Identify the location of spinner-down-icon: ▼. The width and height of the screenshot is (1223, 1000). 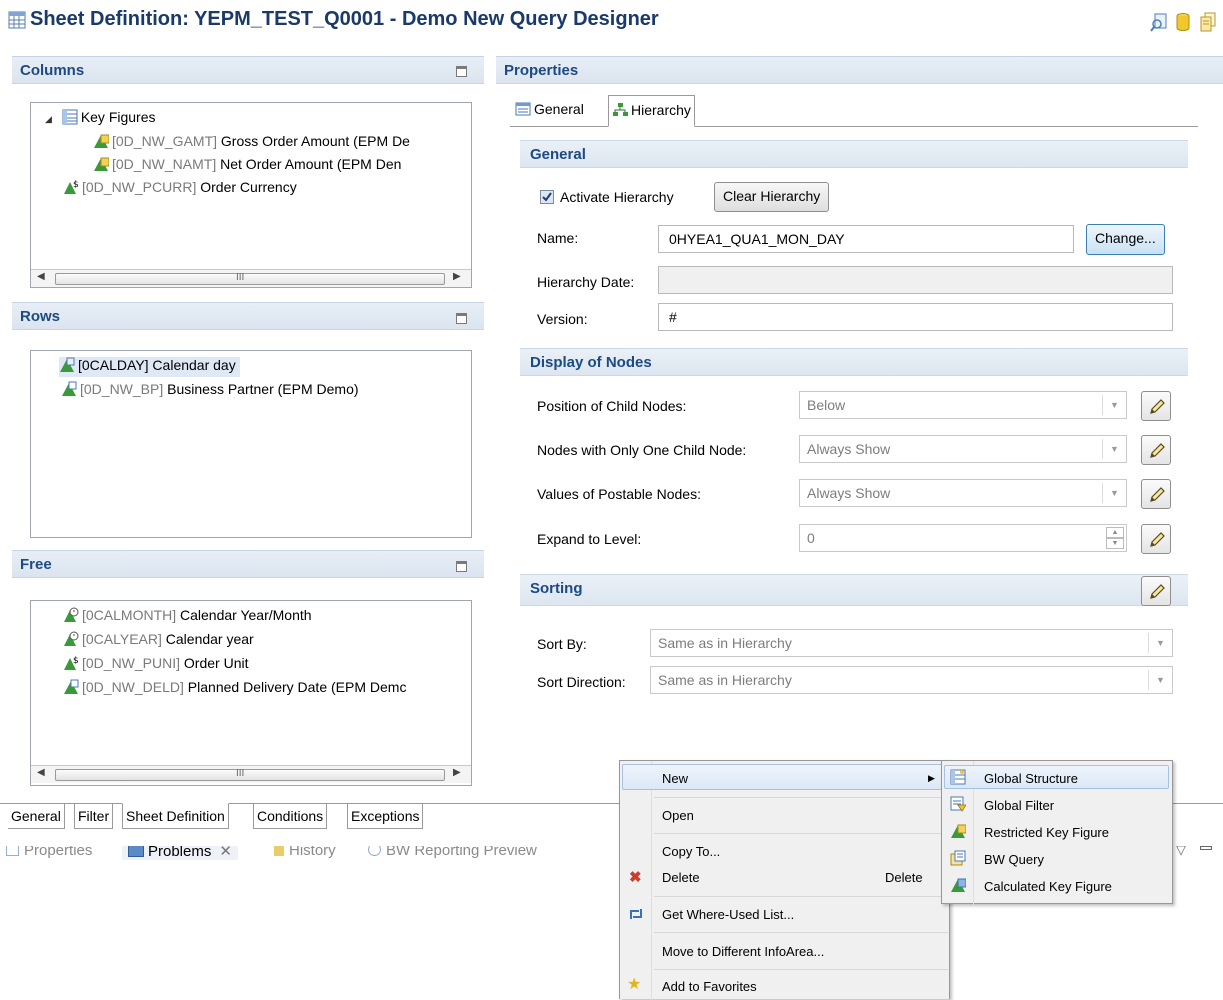
(1115, 543).